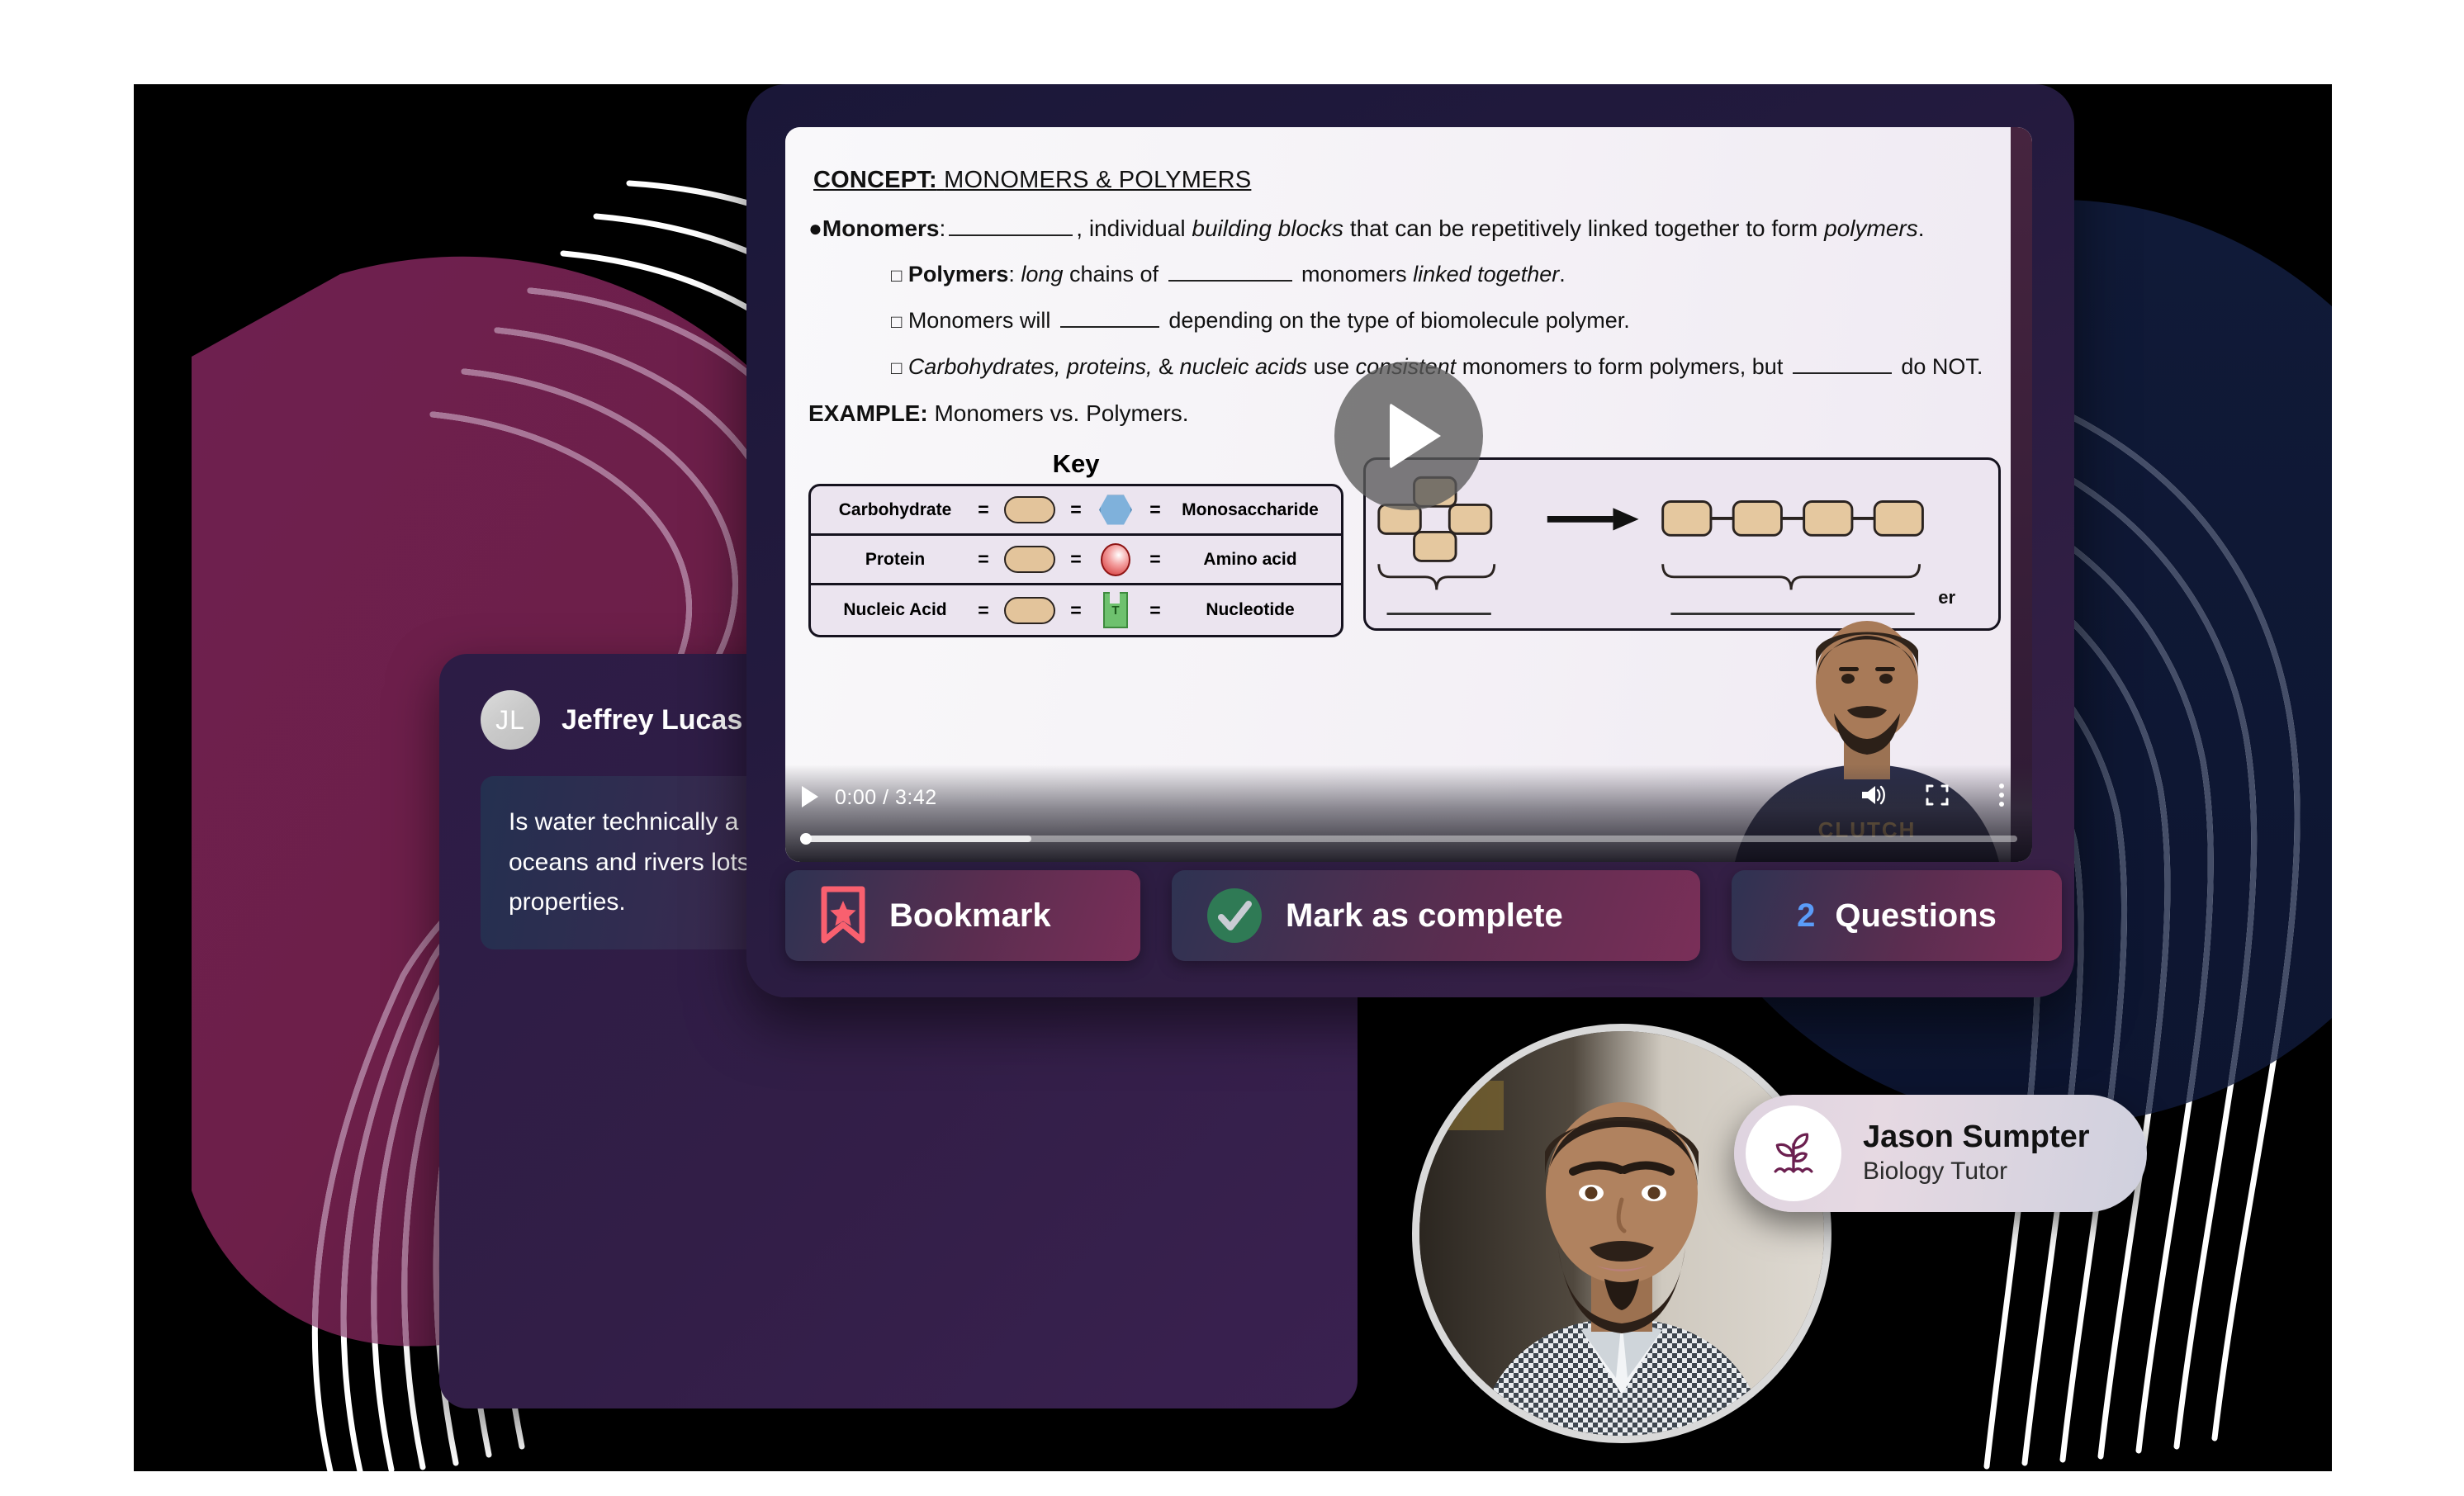 The image size is (2464, 1496). I want to click on tutor-name: Jason Sumpter, so click(1976, 1137).